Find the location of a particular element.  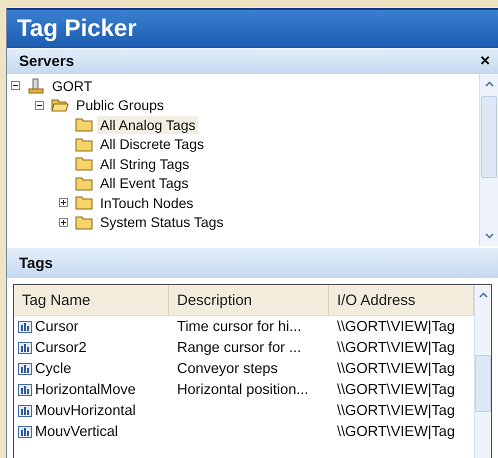

table-cell: HorizontalMove is located at coordinates (85, 390).